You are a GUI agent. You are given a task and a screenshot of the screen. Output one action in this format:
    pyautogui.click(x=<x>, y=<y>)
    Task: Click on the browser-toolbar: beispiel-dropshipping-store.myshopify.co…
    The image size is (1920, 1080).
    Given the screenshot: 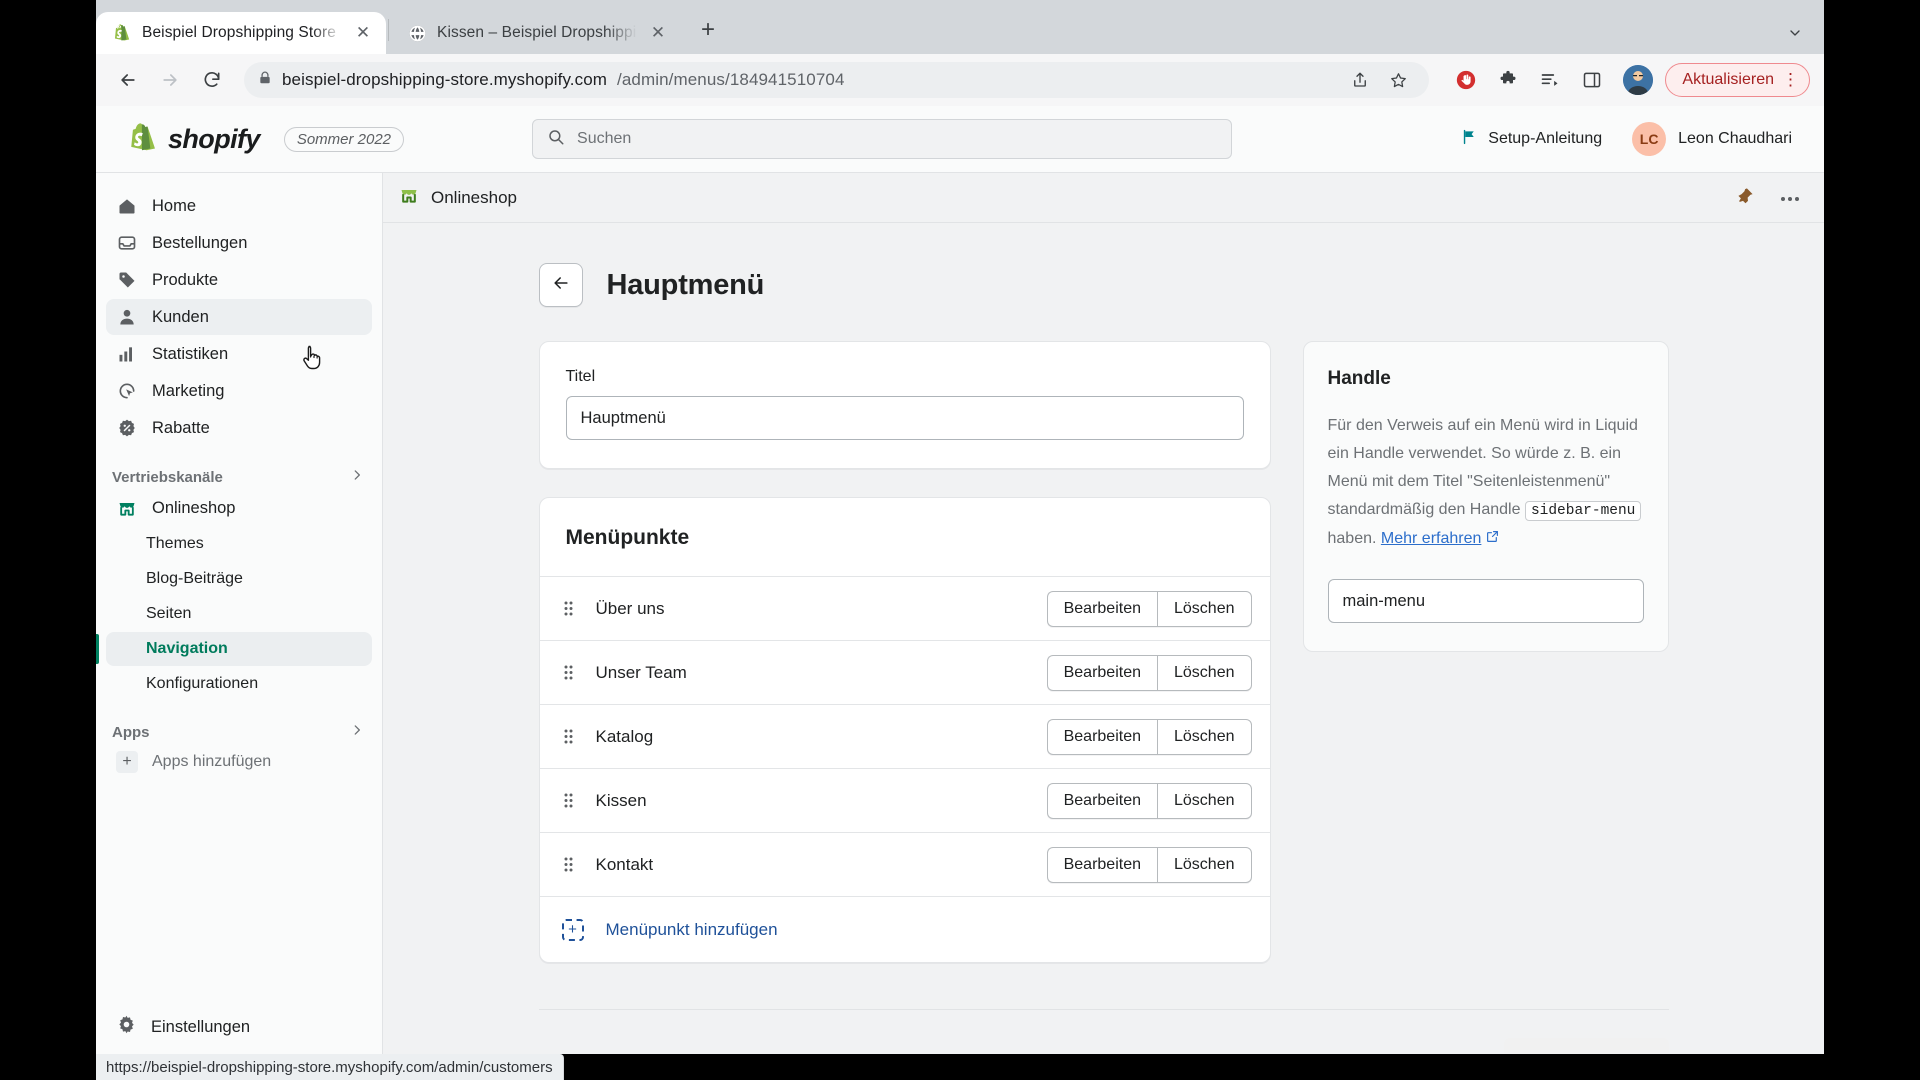 What is the action you would take?
    pyautogui.click(x=960, y=80)
    